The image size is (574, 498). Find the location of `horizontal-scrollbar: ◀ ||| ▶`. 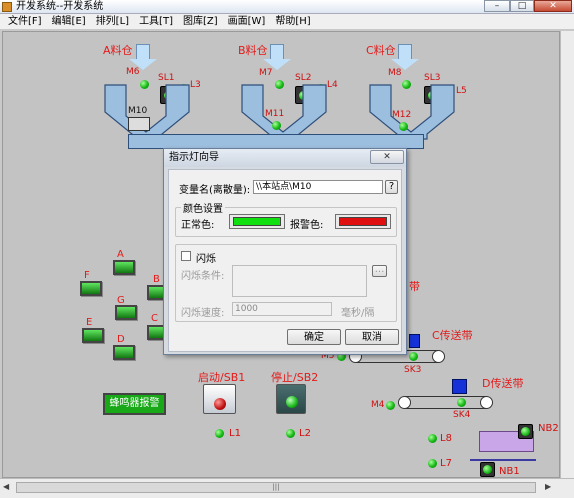

horizontal-scrollbar: ◀ ||| ▶ is located at coordinates (287, 488).